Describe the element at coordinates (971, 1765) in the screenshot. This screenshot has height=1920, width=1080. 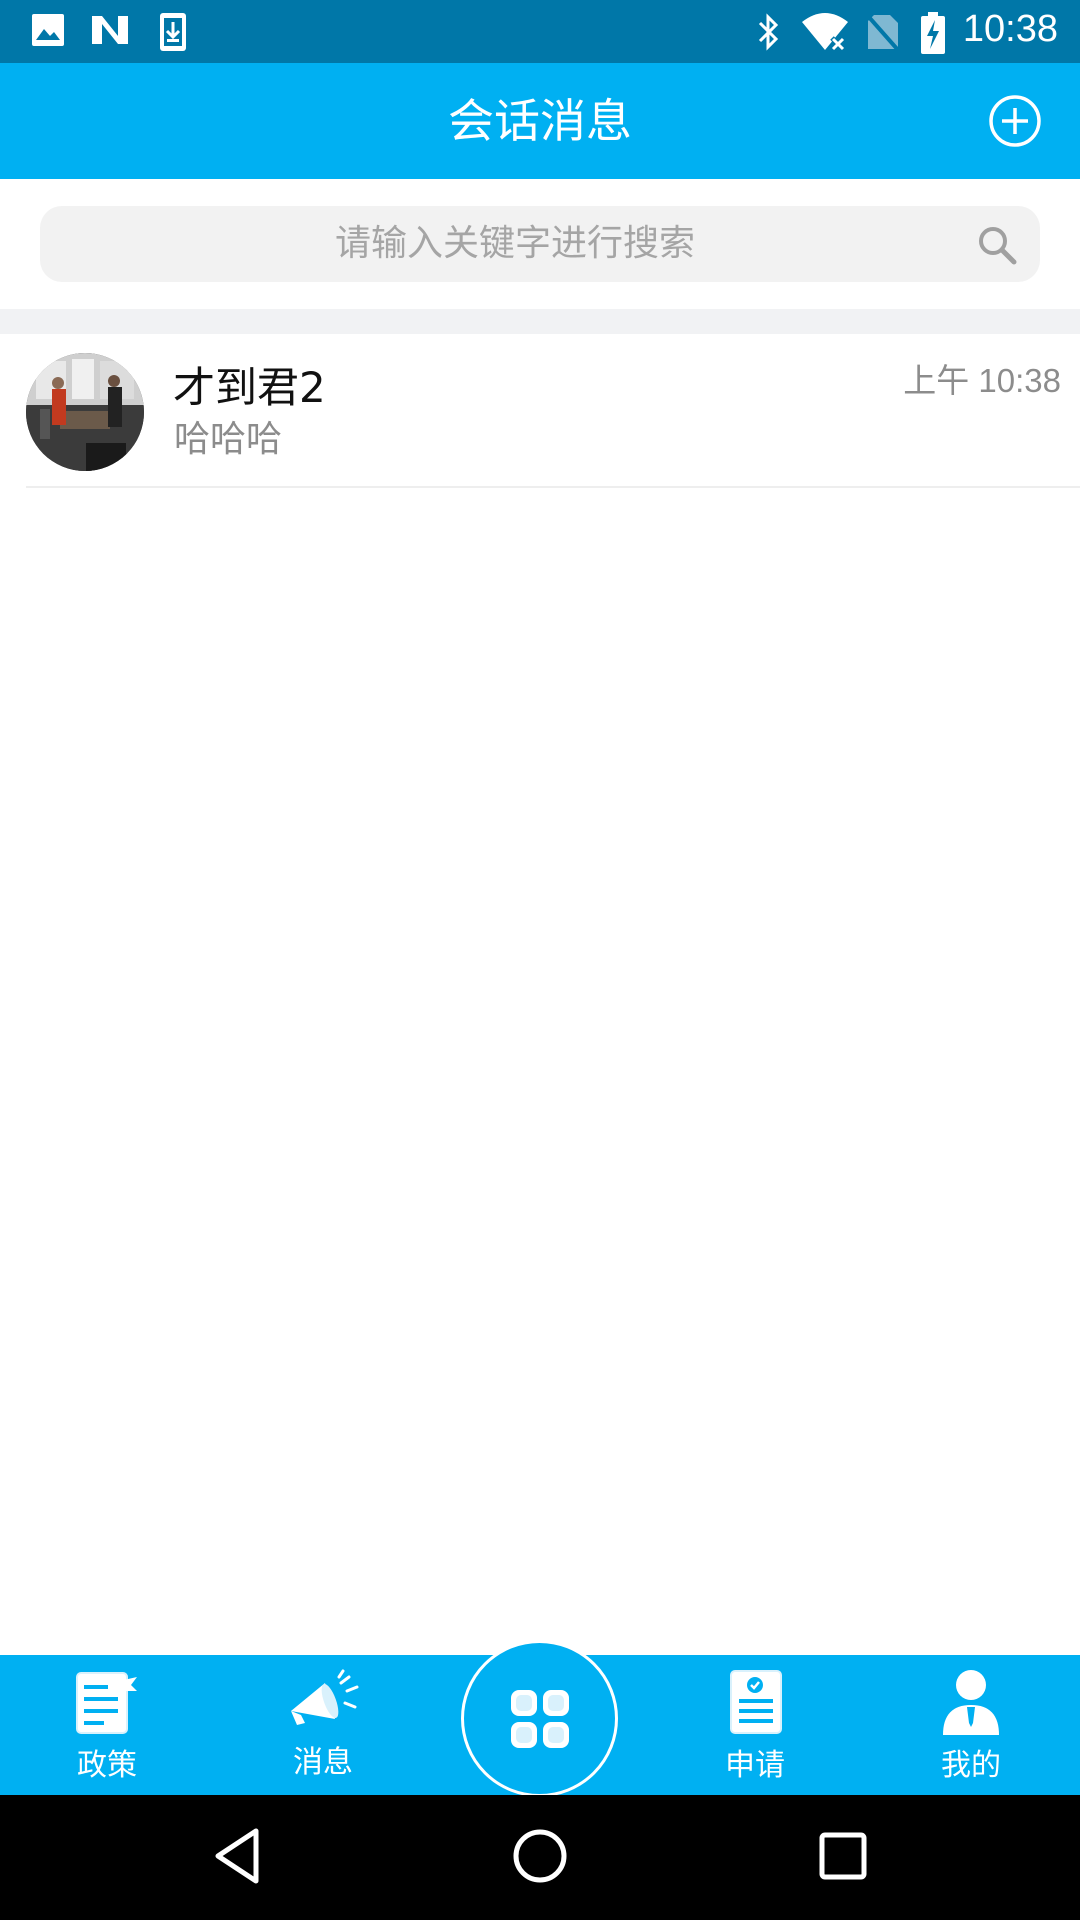
I see `nav-label-mine: 我的` at that location.